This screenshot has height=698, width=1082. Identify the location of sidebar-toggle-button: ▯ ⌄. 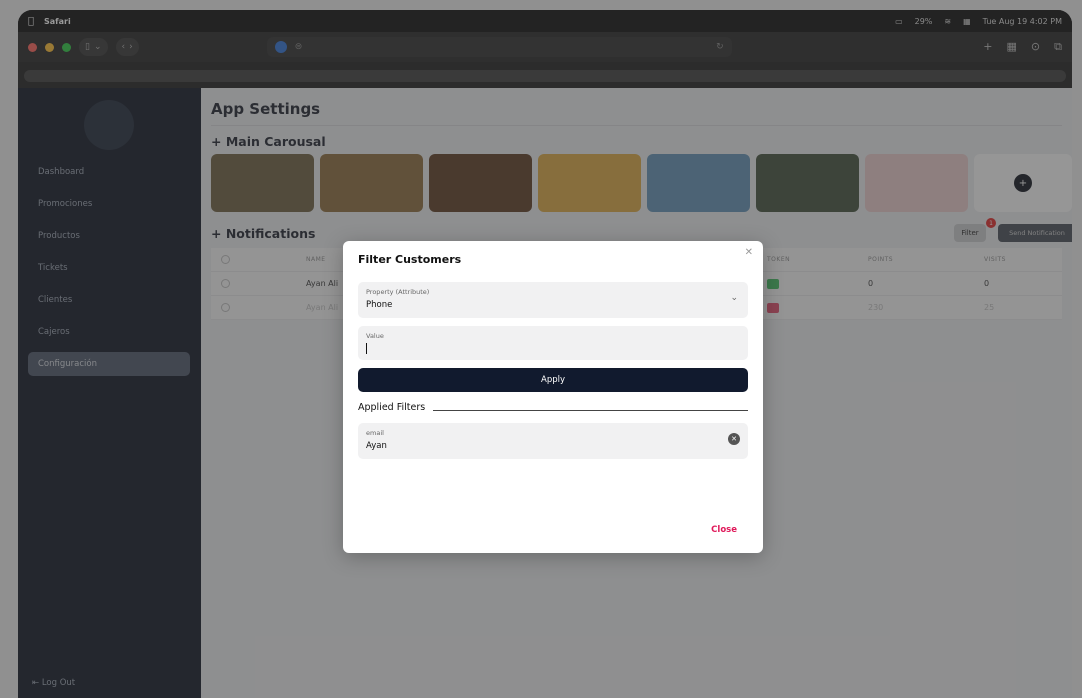
(93, 47).